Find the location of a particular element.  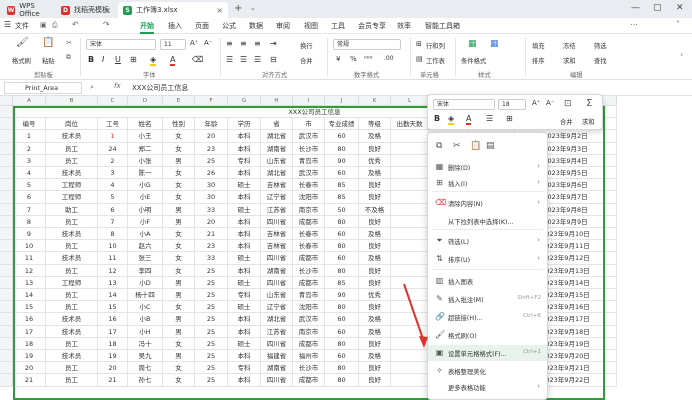

table-cell: 小张 is located at coordinates (145, 160).